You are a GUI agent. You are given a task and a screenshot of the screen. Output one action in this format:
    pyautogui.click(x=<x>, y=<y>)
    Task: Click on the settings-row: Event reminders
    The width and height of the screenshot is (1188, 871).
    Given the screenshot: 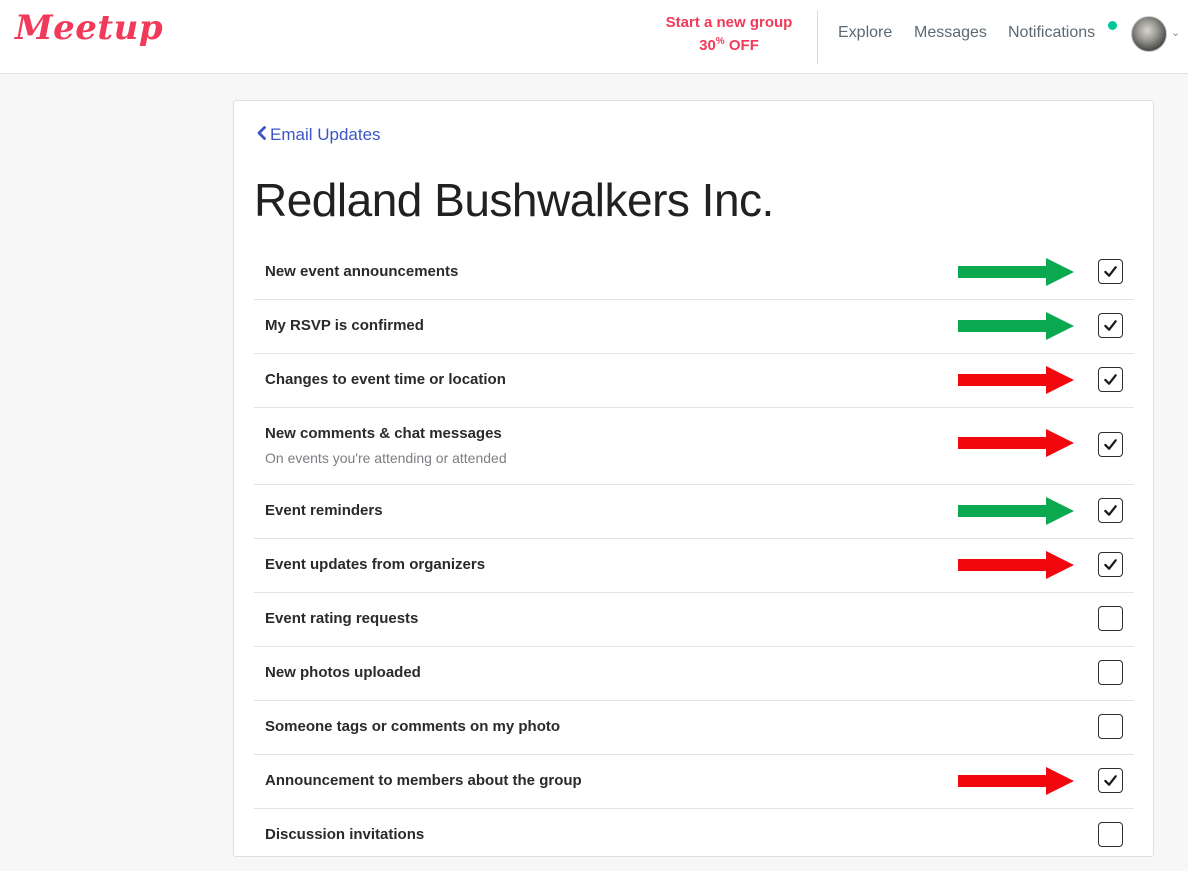 What is the action you would take?
    pyautogui.click(x=694, y=512)
    